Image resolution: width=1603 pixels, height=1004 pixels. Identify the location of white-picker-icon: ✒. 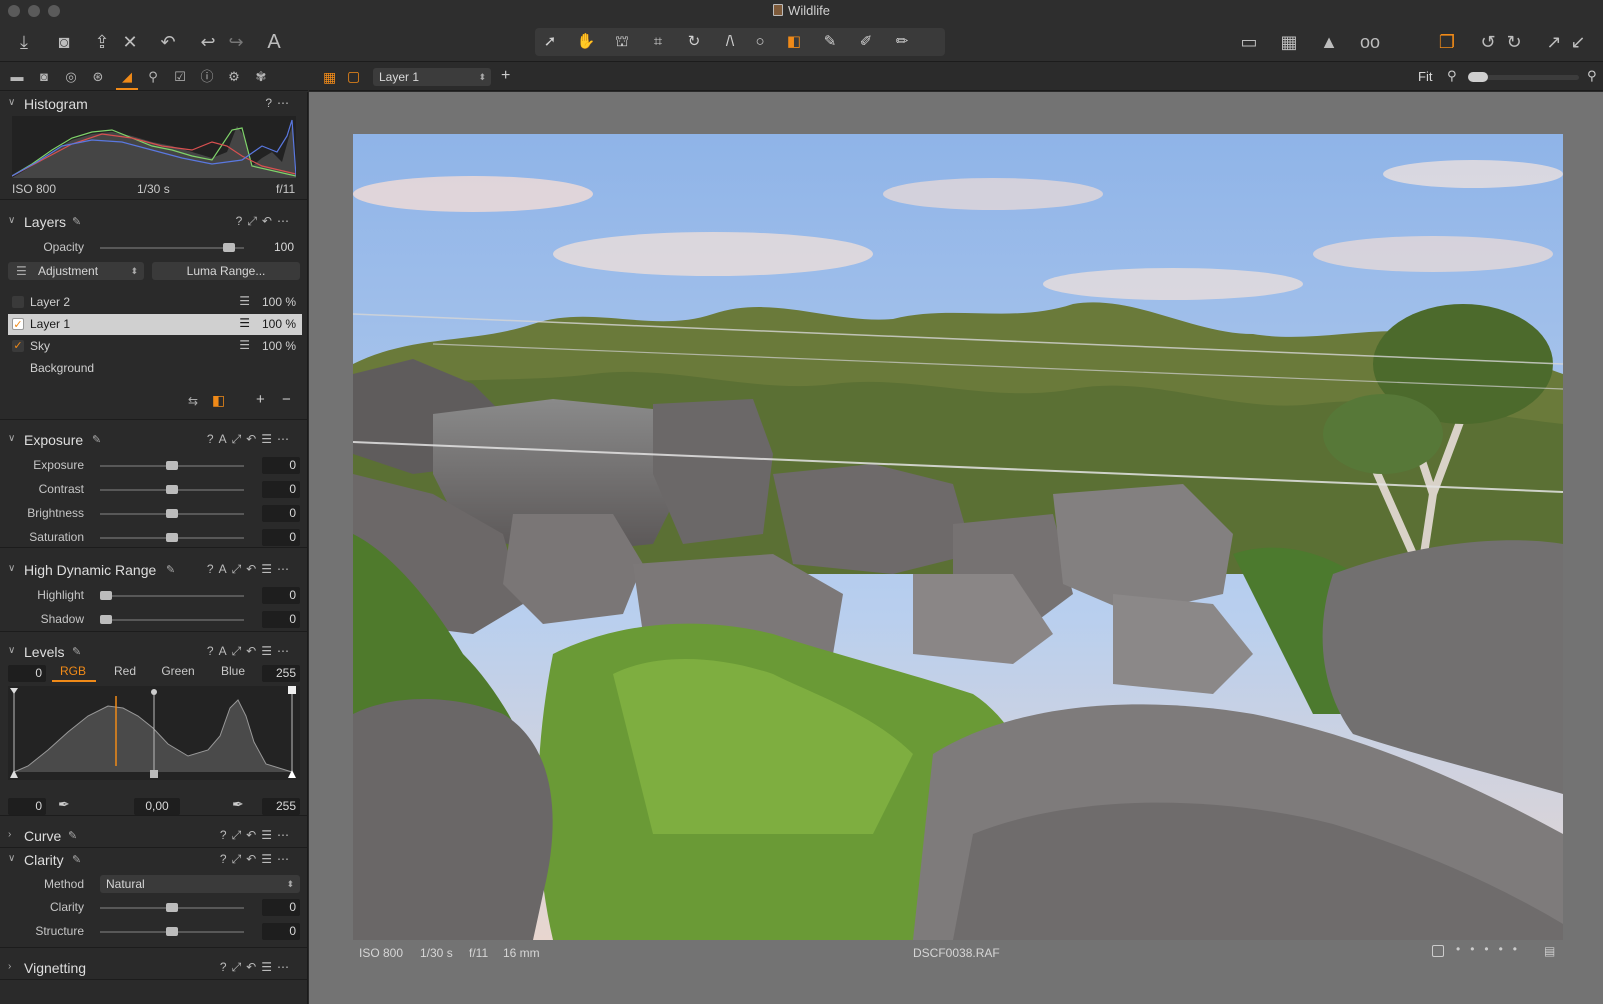
(238, 804).